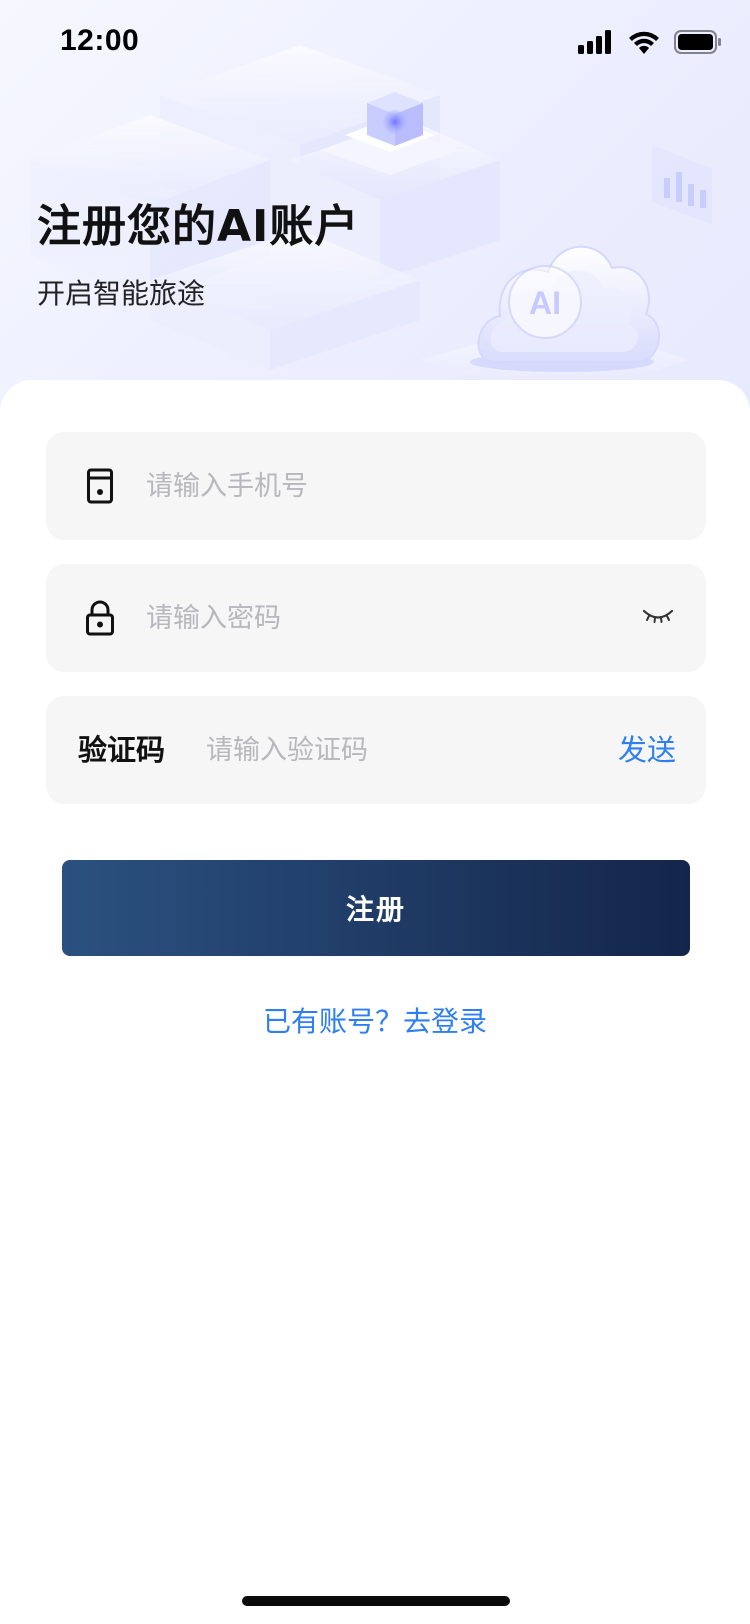 The height and width of the screenshot is (1624, 750). I want to click on cloud-badge-text: AI, so click(545, 303).